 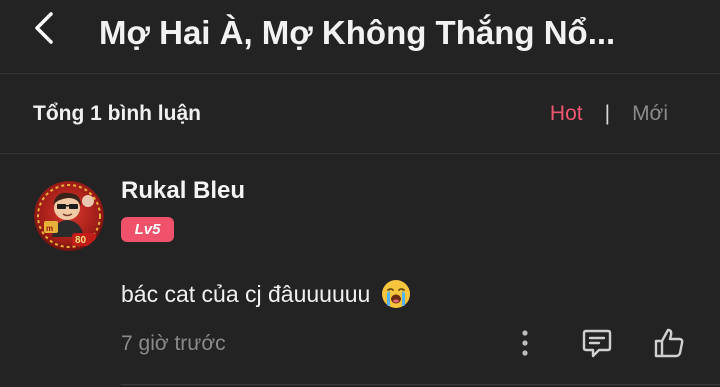 What do you see at coordinates (173, 343) in the screenshot?
I see `comment-timestamp: 7 giờ trước` at bounding box center [173, 343].